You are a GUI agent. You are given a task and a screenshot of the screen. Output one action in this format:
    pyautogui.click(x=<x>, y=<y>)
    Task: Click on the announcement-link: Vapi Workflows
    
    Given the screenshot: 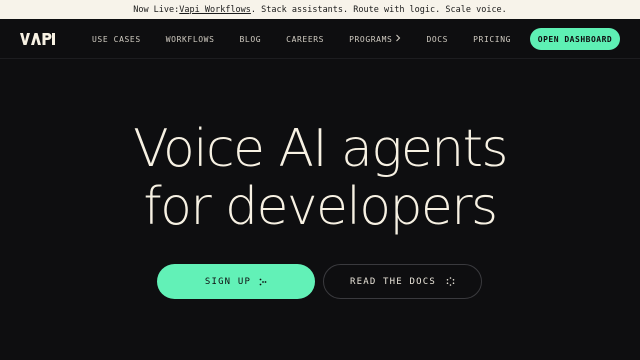 What is the action you would take?
    pyautogui.click(x=215, y=10)
    